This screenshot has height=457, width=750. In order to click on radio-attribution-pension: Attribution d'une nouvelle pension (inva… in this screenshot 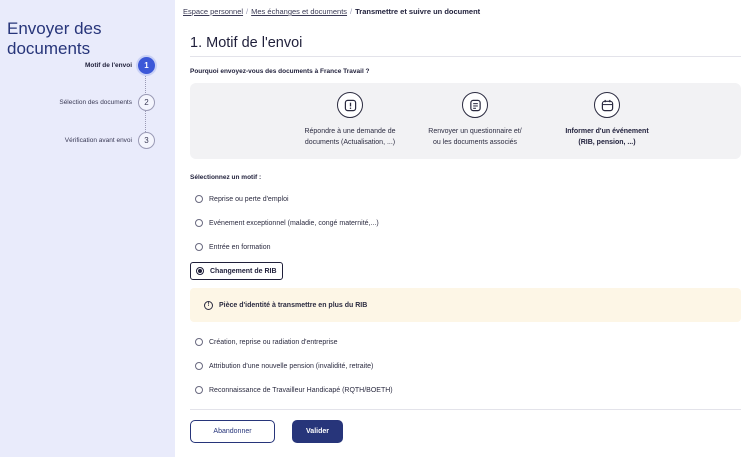, I will do `click(284, 366)`.